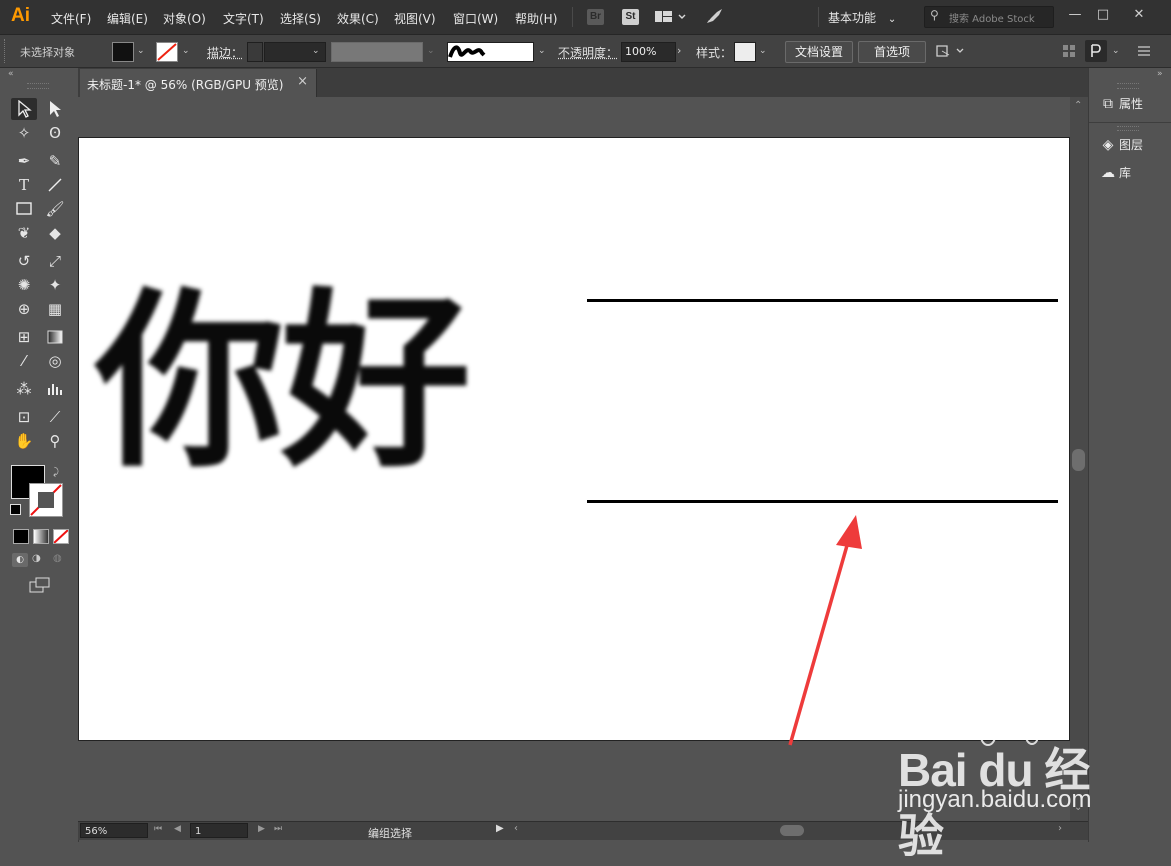 Image resolution: width=1171 pixels, height=866 pixels. What do you see at coordinates (127, 18) in the screenshot?
I see `menu-edit: 编辑(E)` at bounding box center [127, 18].